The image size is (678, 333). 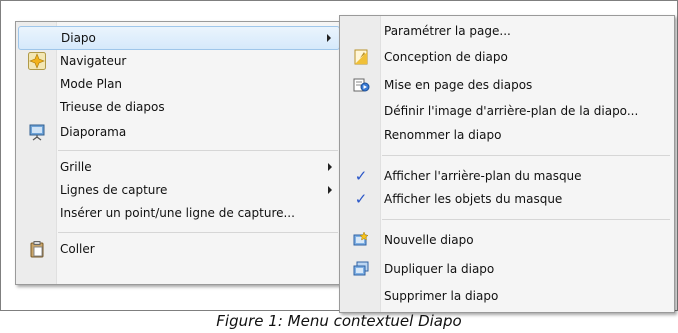 What do you see at coordinates (77, 249) in the screenshot?
I see `menu-item-label: Coller` at bounding box center [77, 249].